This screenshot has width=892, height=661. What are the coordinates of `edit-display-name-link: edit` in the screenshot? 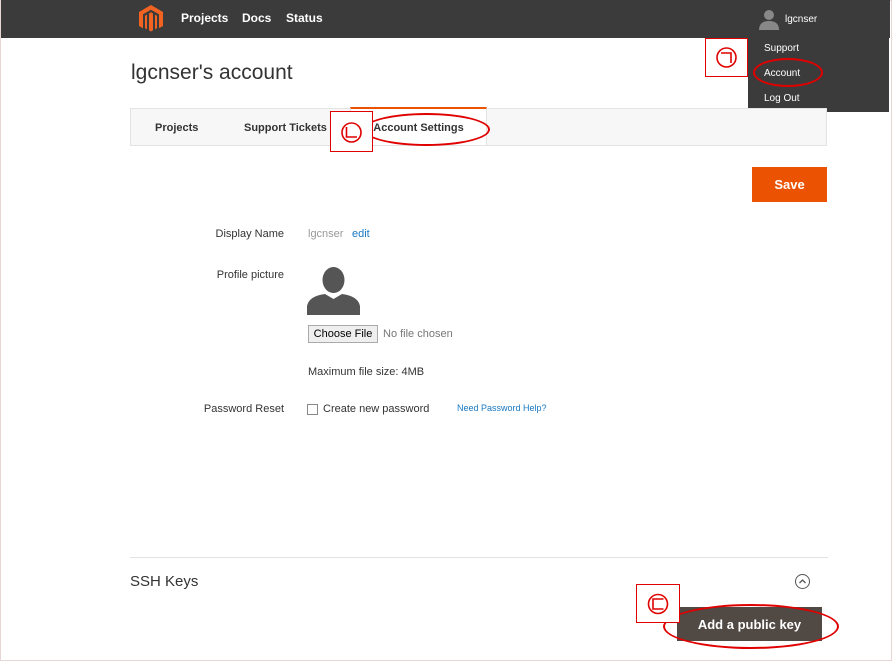 It's located at (361, 234).